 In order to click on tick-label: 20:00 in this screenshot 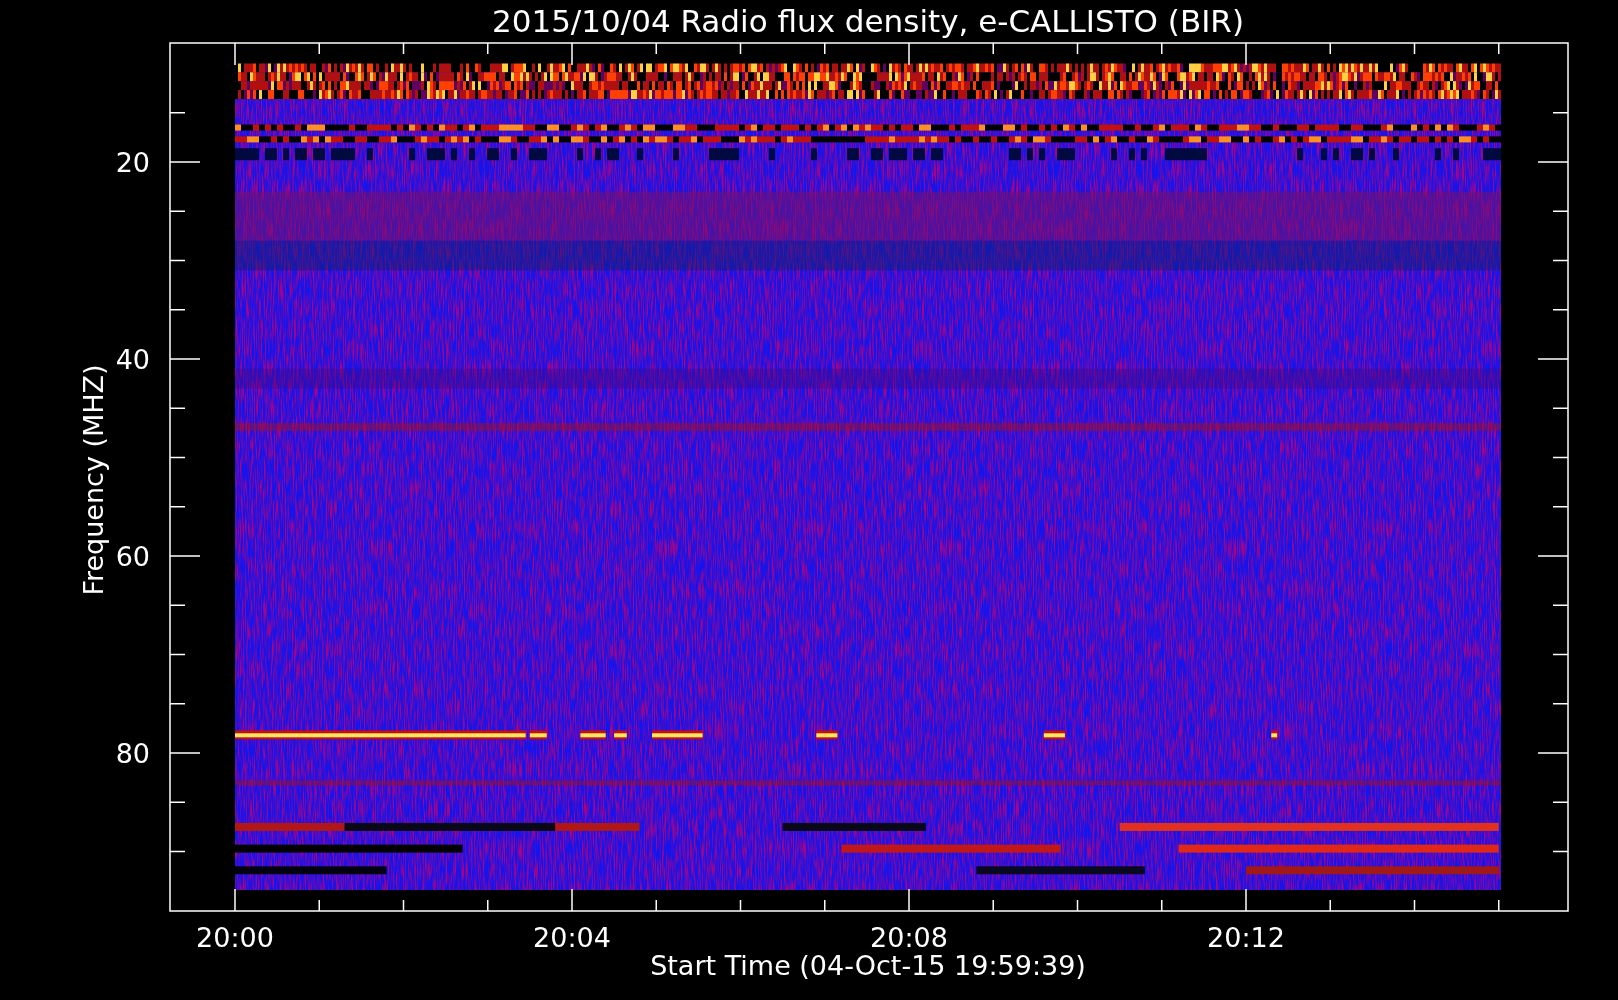, I will do `click(235, 937)`.